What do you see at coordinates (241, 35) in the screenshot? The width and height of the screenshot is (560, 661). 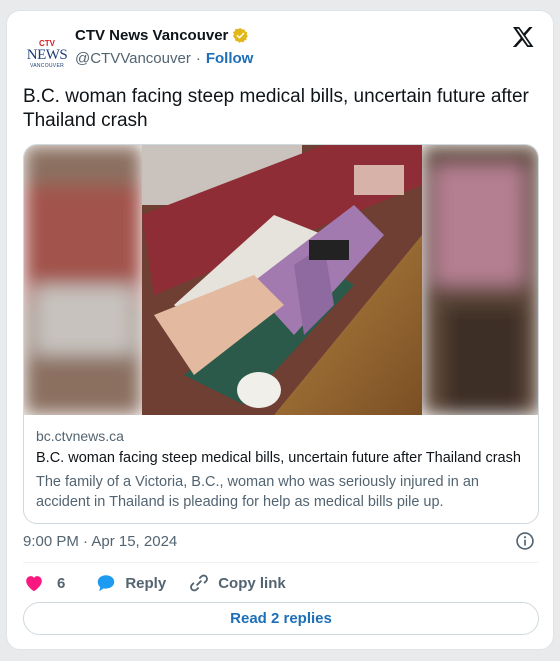 I see `verified-badge-icon` at bounding box center [241, 35].